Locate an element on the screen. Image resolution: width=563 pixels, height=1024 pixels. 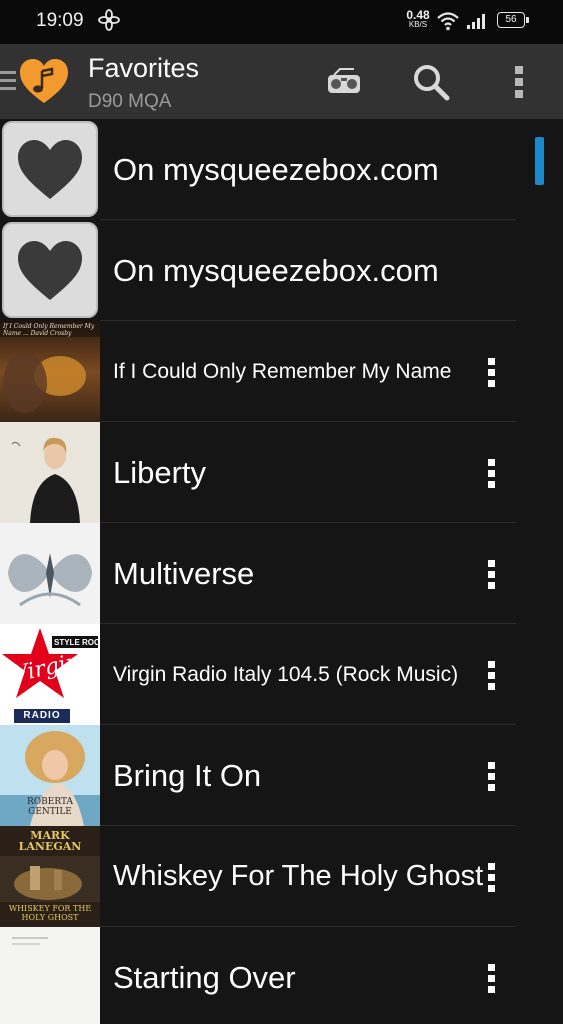
signal-icon is located at coordinates (476, 21).